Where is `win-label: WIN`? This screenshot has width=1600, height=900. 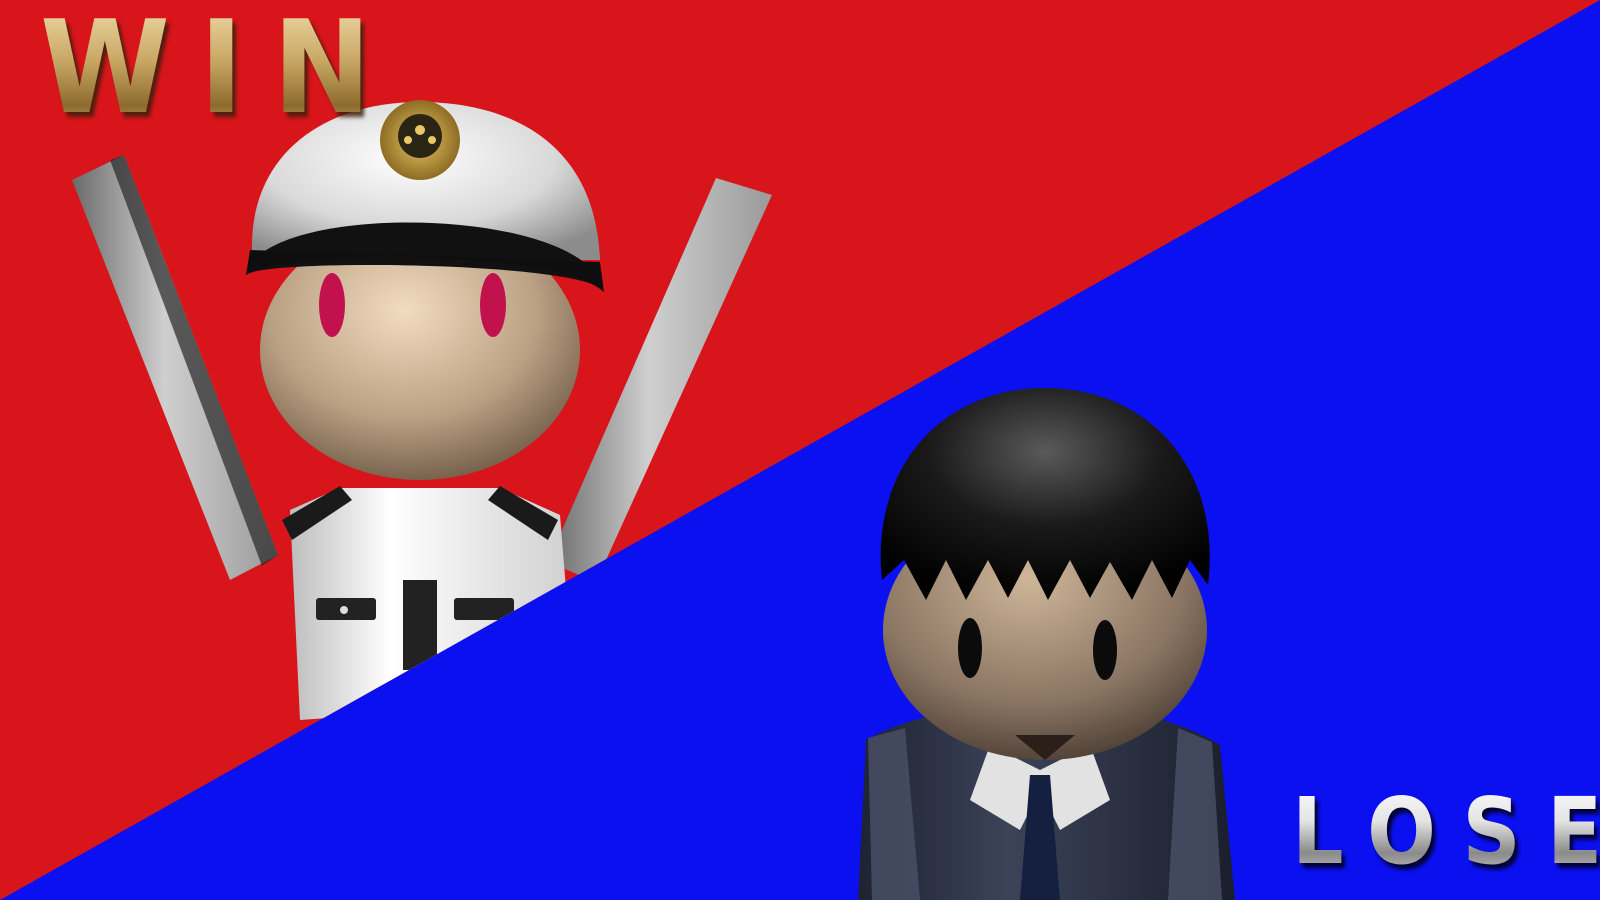 win-label: WIN is located at coordinates (220, 71).